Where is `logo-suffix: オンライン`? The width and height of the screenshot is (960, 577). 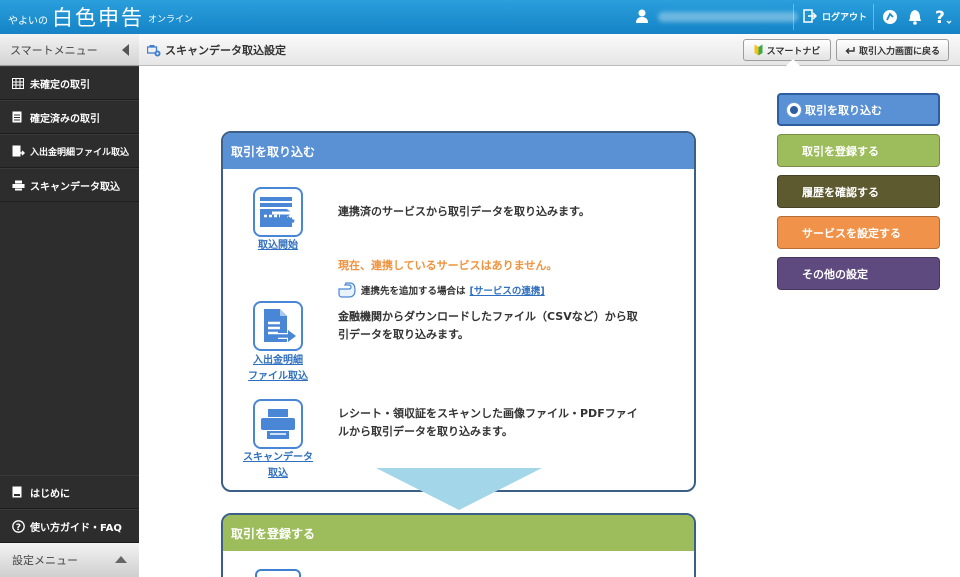
logo-suffix: オンライン is located at coordinates (171, 20).